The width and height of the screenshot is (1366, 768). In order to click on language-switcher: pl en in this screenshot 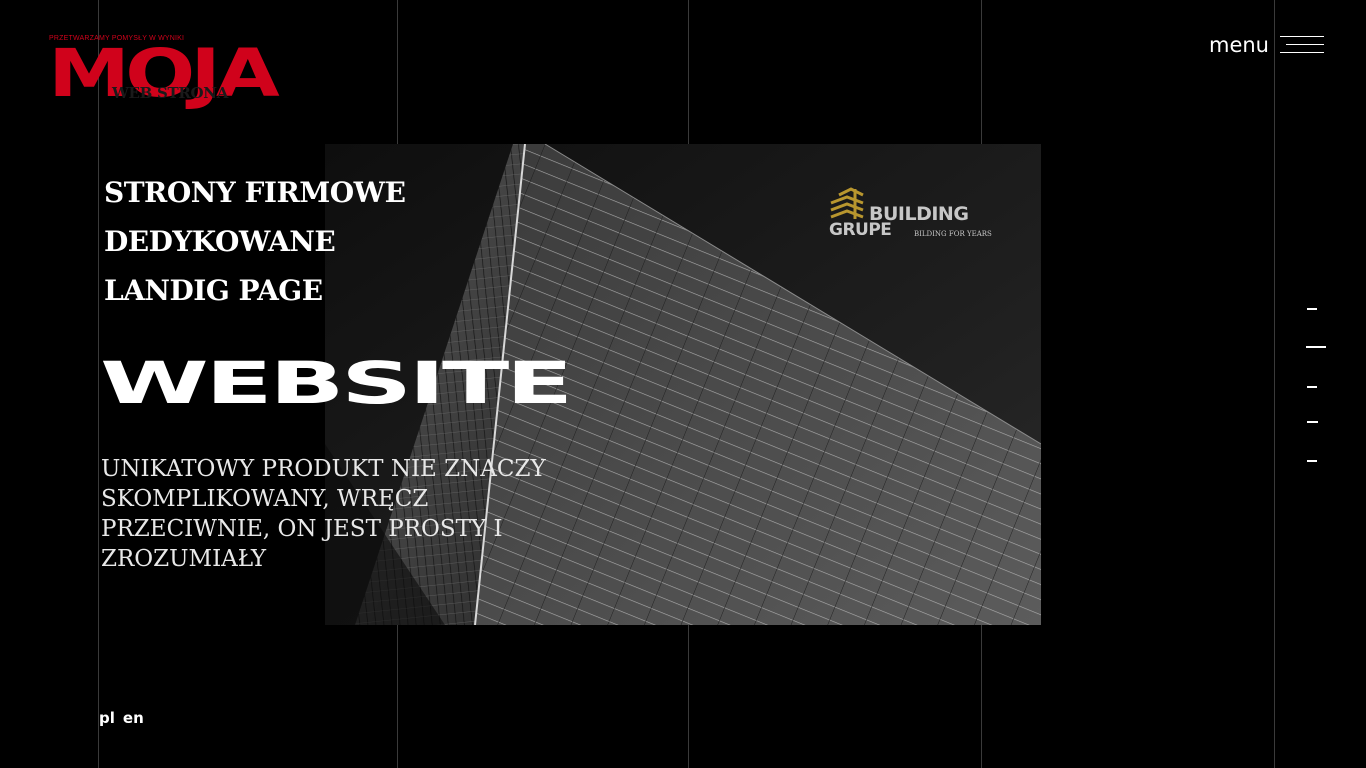, I will do `click(121, 718)`.